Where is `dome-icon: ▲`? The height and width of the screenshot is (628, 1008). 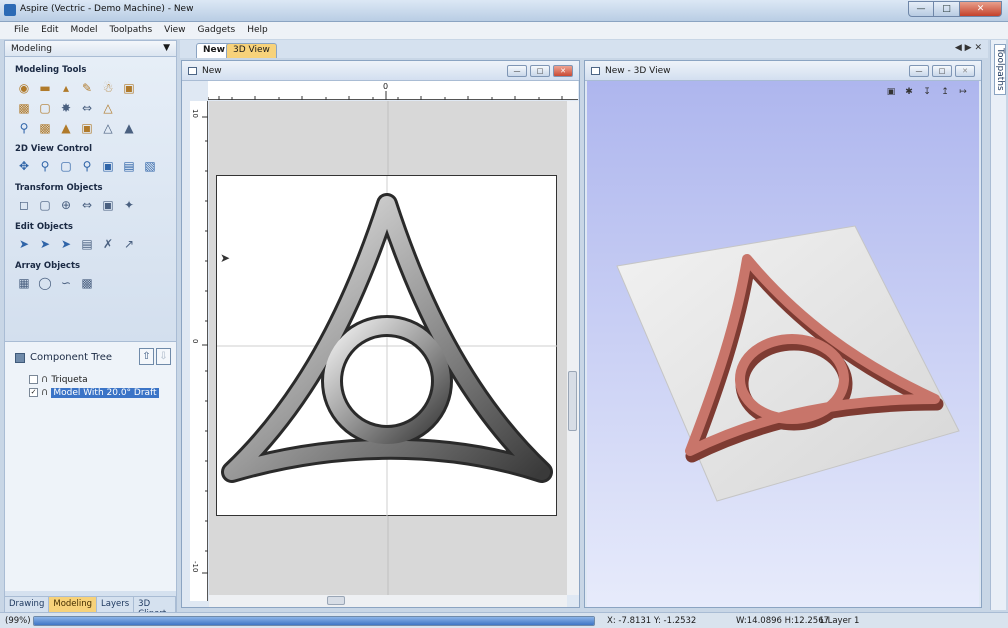
dome-icon: ▲ is located at coordinates (66, 128).